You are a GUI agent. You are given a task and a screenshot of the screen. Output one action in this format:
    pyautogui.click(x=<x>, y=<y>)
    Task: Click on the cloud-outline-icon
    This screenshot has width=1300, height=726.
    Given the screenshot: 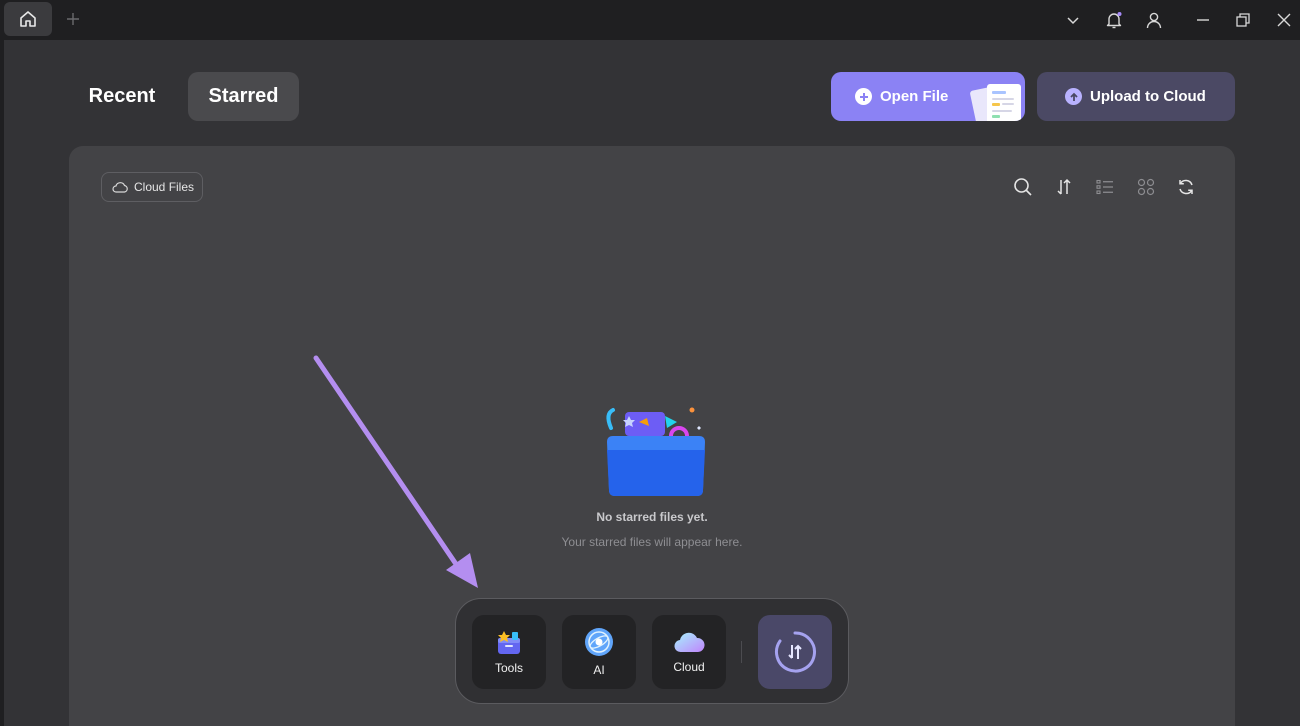 What is the action you would take?
    pyautogui.click(x=120, y=187)
    